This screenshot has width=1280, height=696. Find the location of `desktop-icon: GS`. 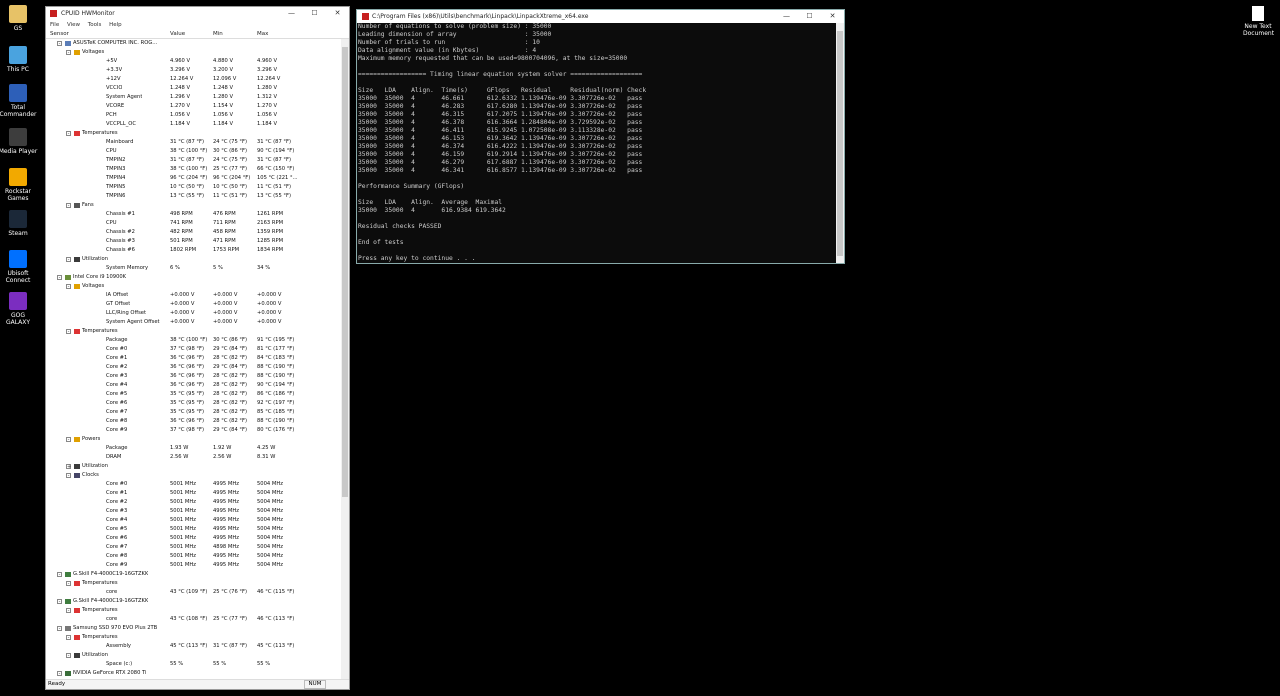

desktop-icon: GS is located at coordinates (19, 18).